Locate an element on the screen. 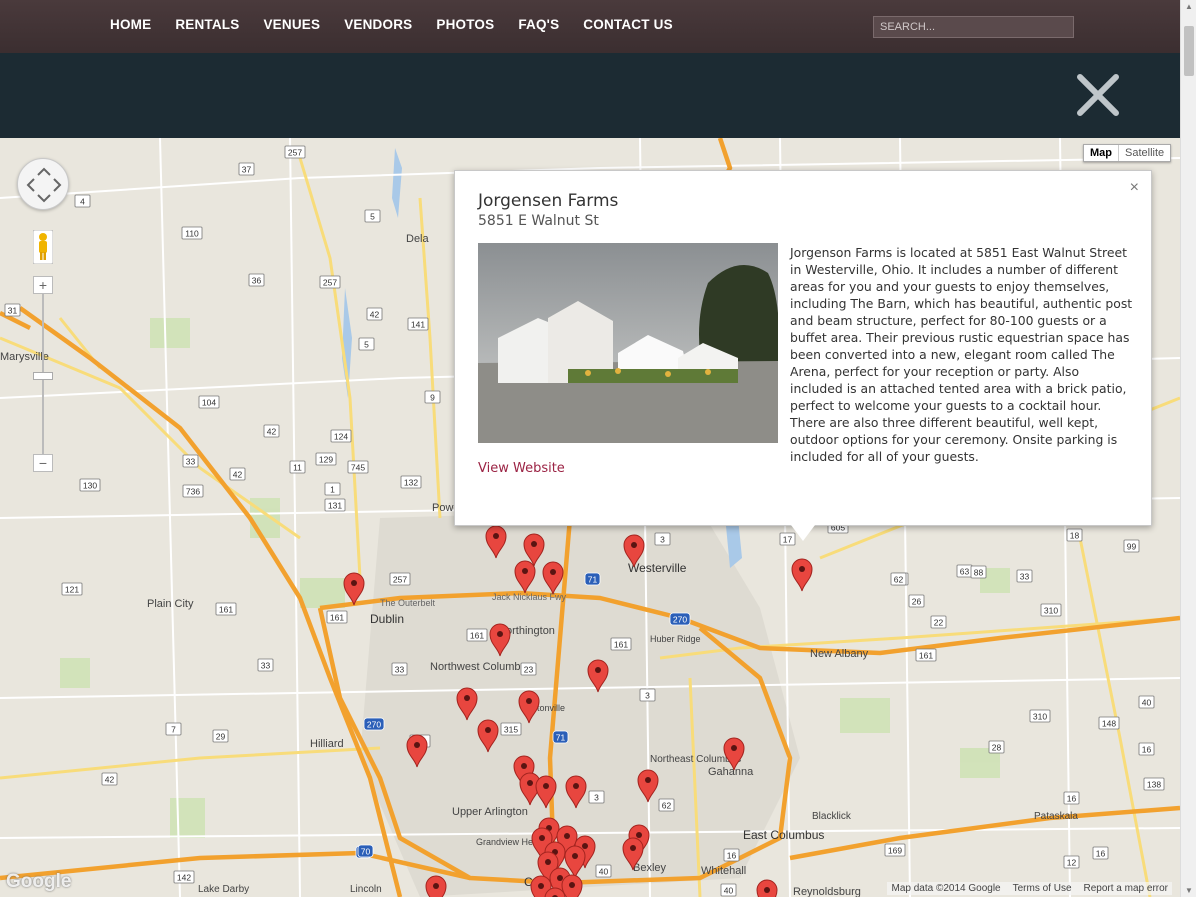 Image resolution: width=1196 pixels, height=897 pixels. venue-photo is located at coordinates (628, 343).